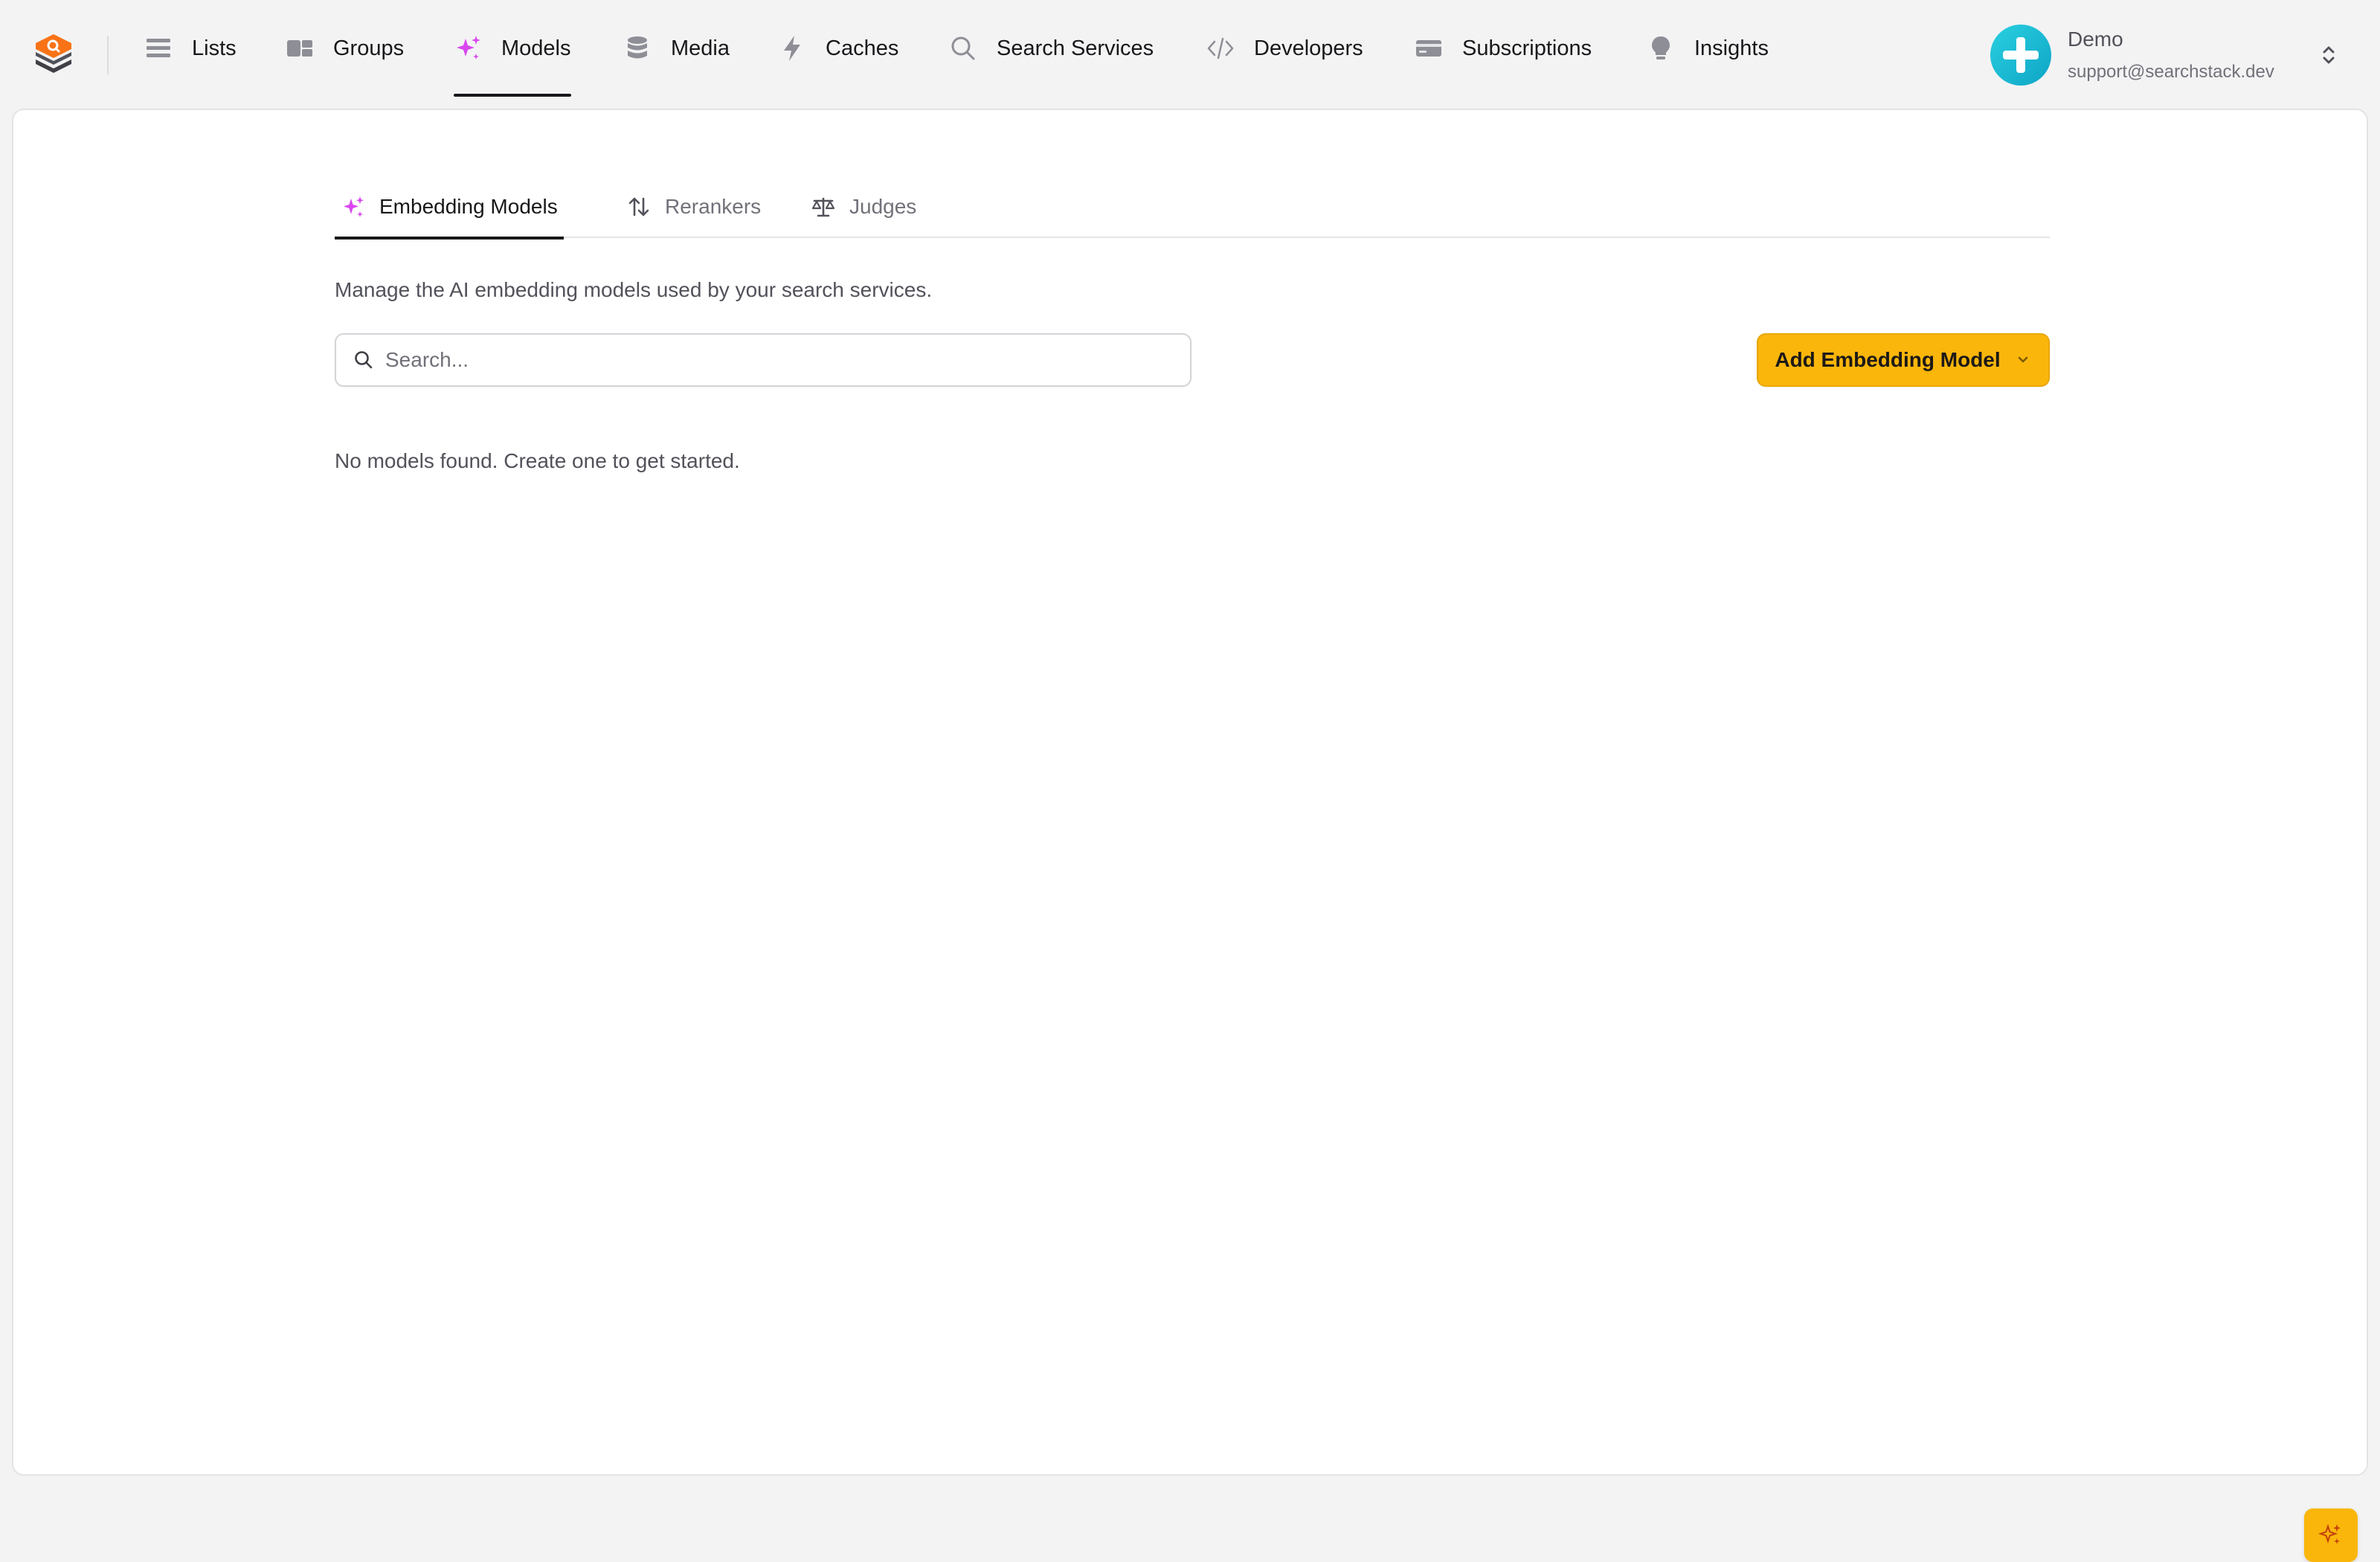  Describe the element at coordinates (1220, 48) in the screenshot. I see `code-icon` at that location.